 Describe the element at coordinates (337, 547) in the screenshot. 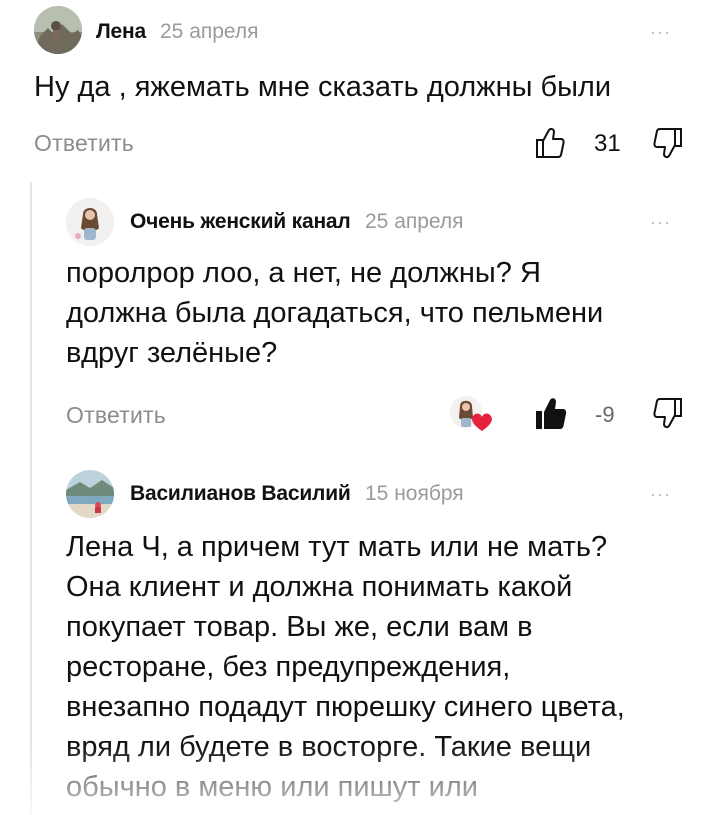

I see `comment-text-line: Лена Ч, а причем тут мать или не мать?` at that location.